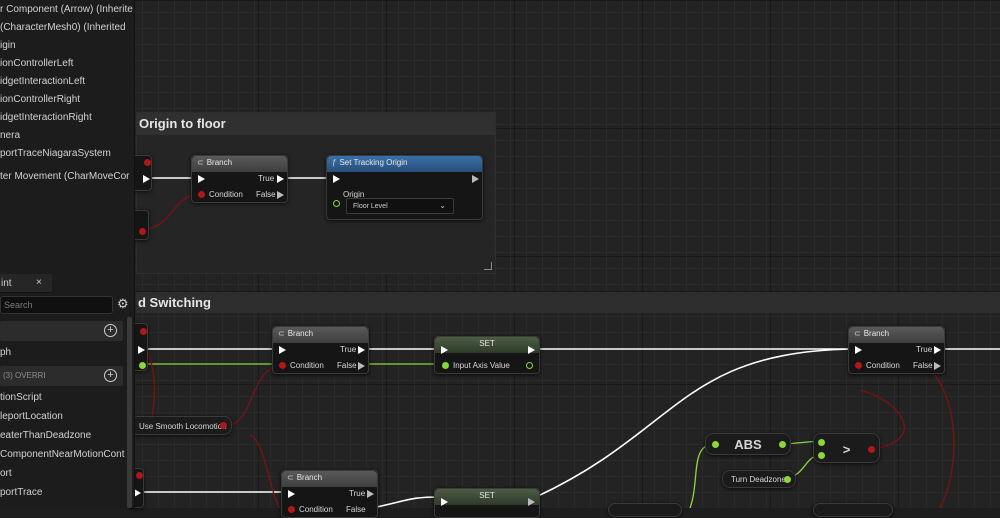 This screenshot has height=518, width=1000. I want to click on blueprint-item: tionScript, so click(21, 397).